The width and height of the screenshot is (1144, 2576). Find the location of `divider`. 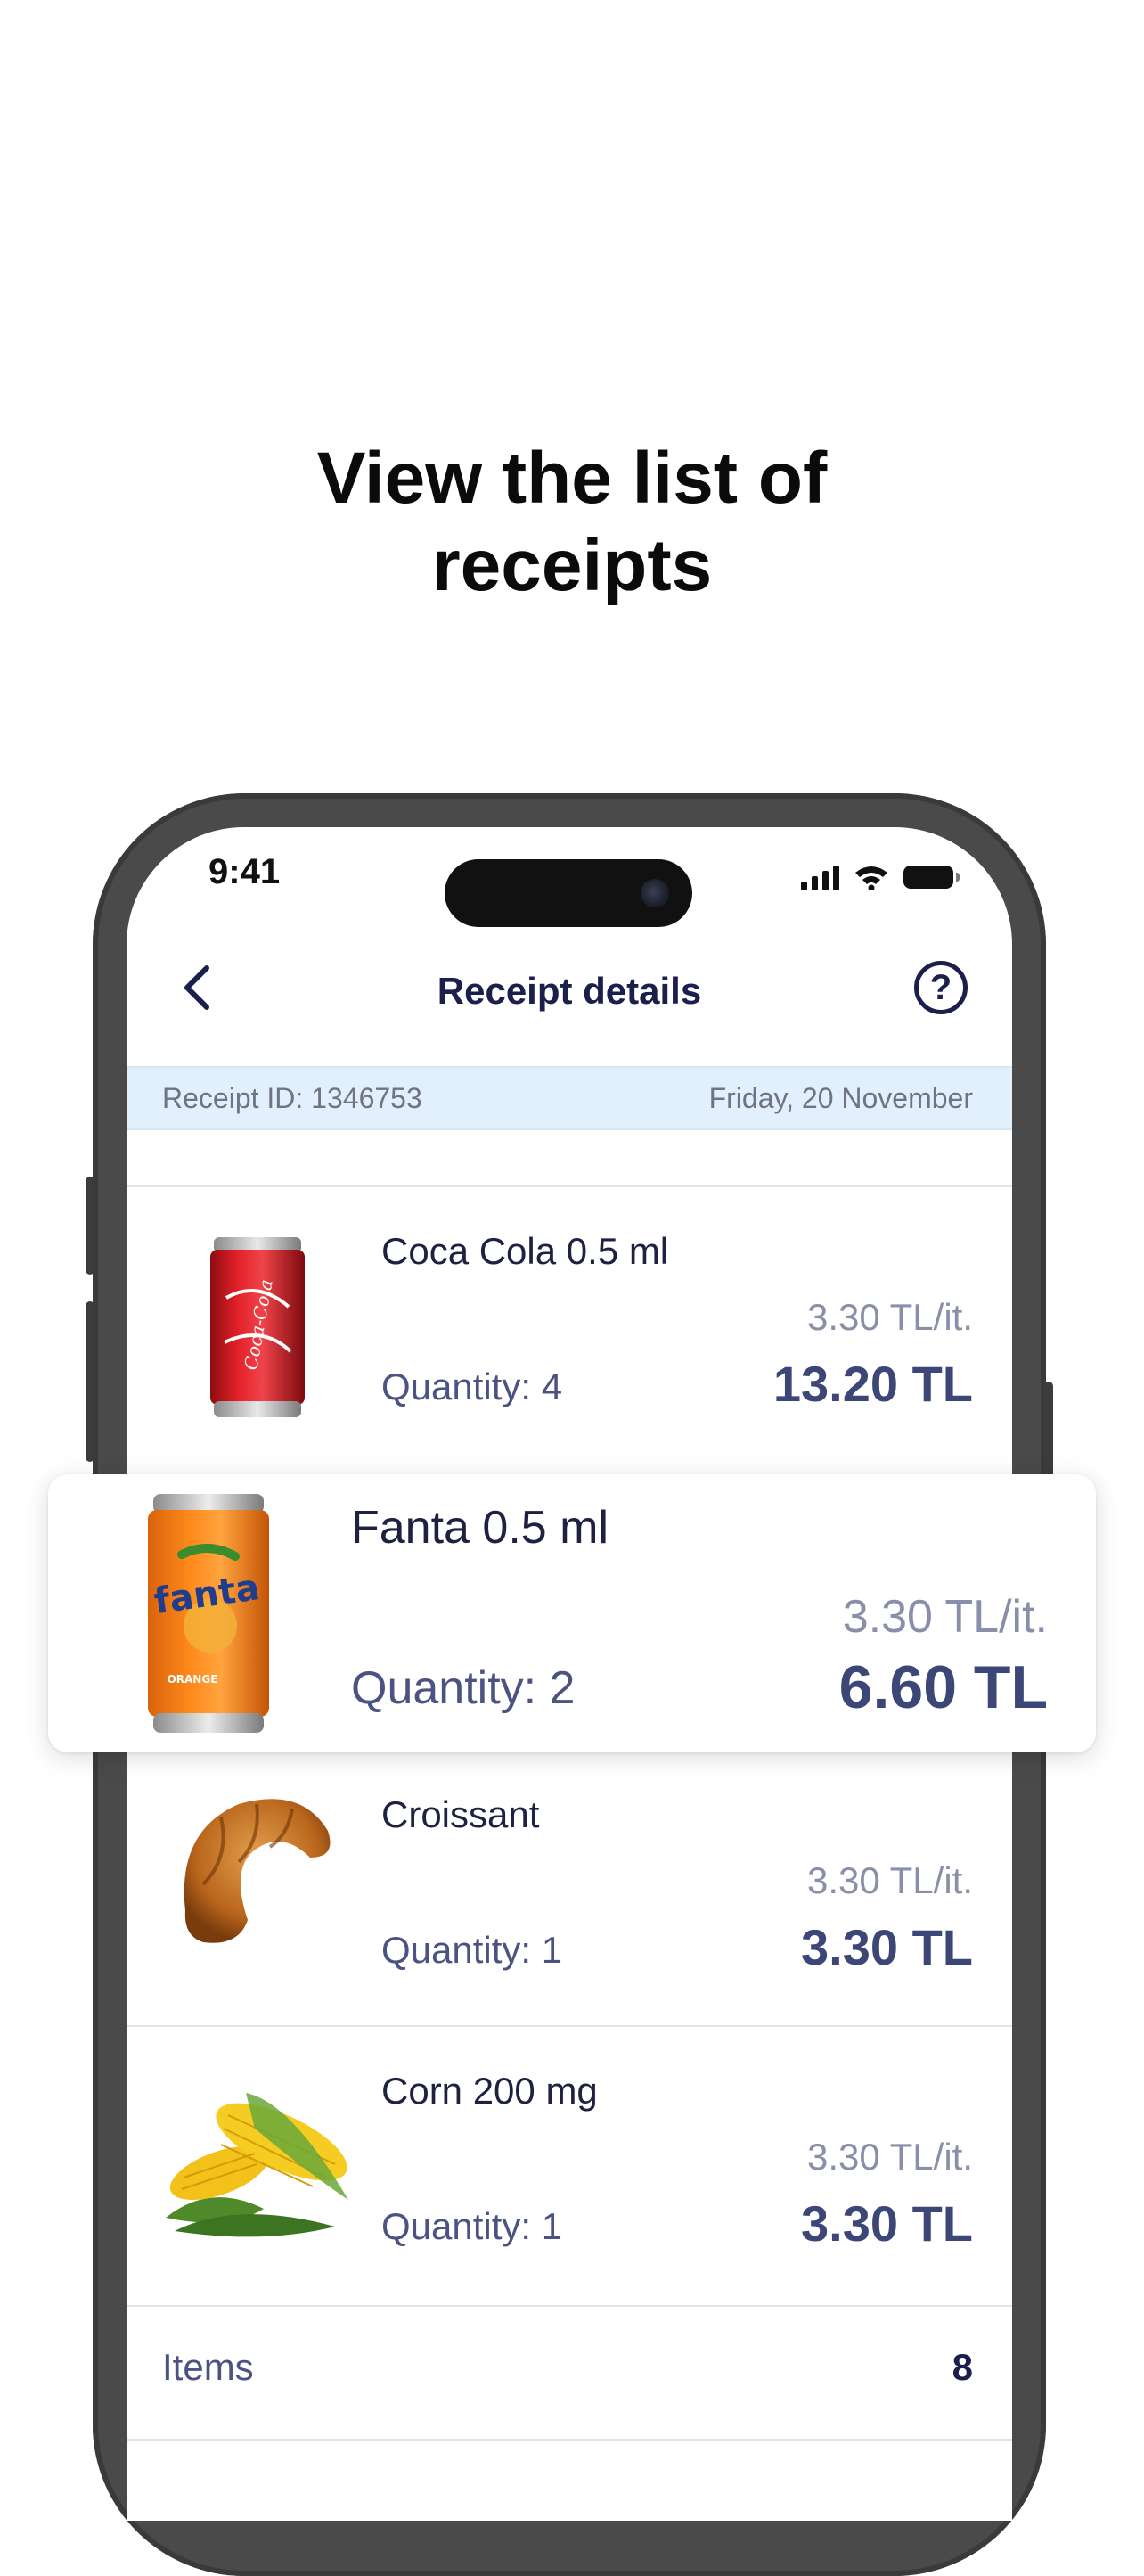

divider is located at coordinates (569, 2440).